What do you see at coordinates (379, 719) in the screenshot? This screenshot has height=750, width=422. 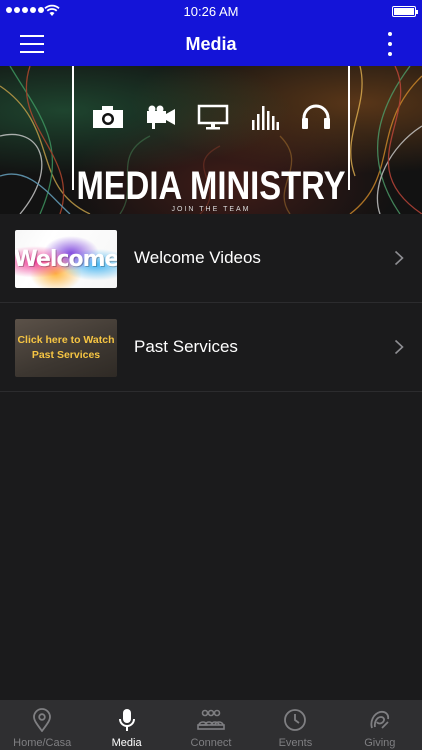 I see `giving-icon` at bounding box center [379, 719].